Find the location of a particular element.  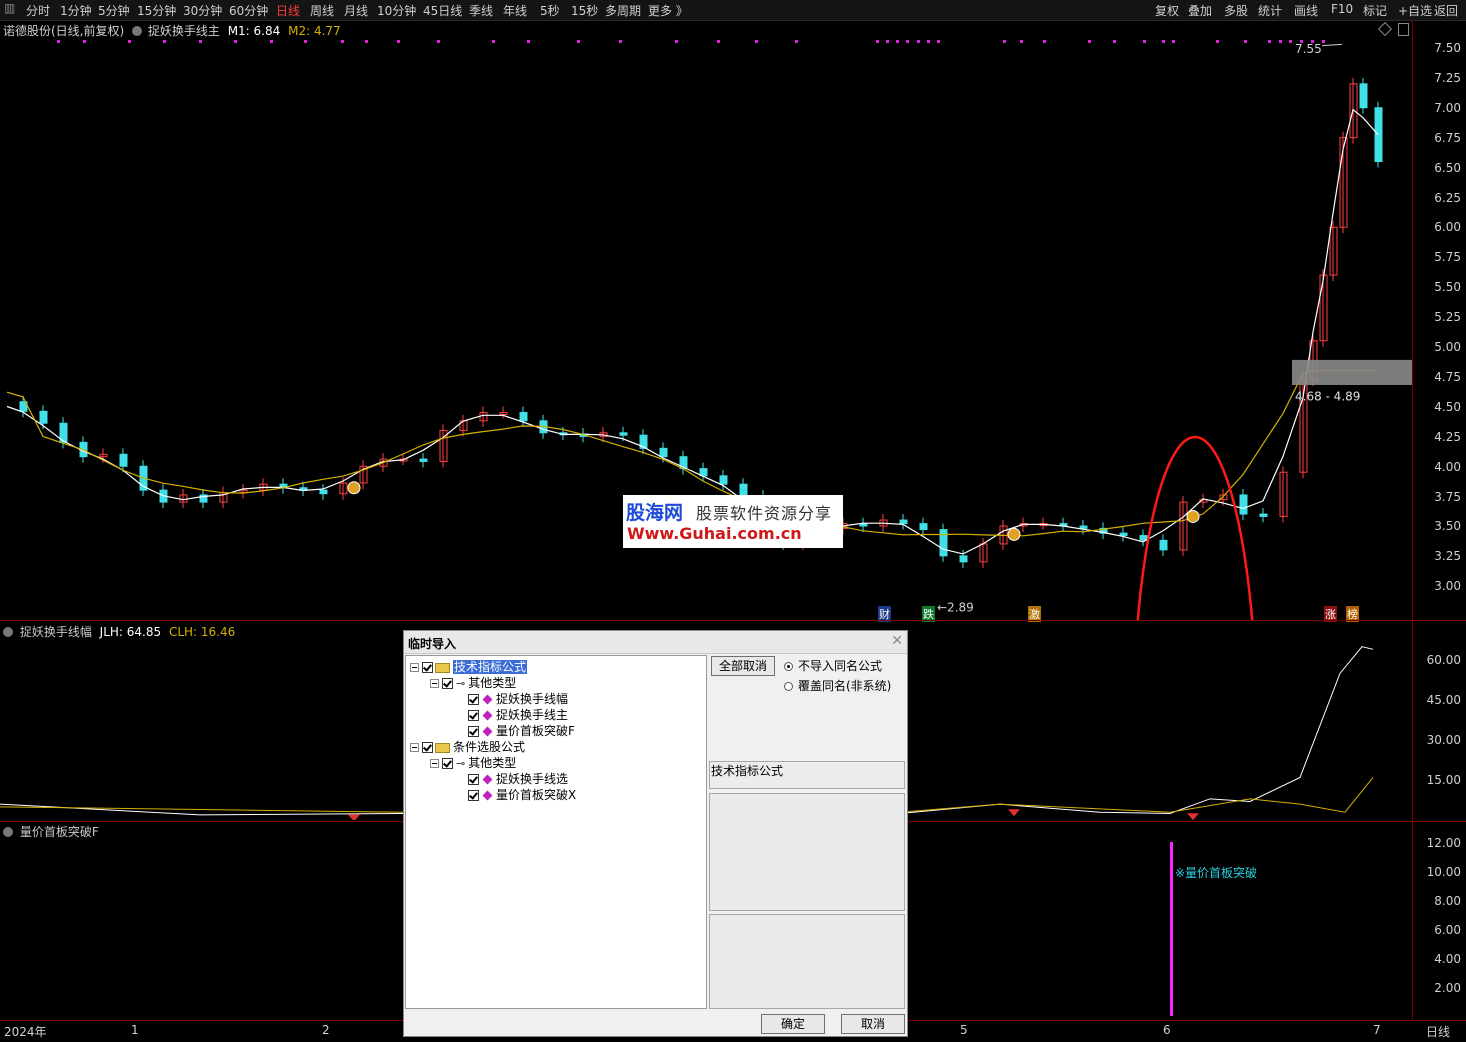

fuquan-button: 复权 is located at coordinates (1167, 10).